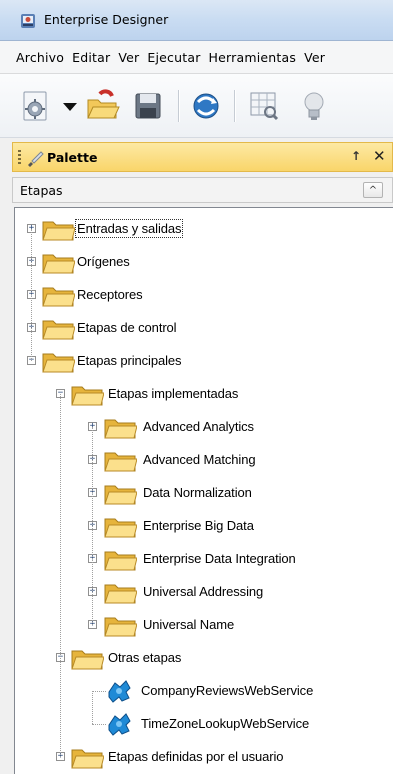 This screenshot has height=774, width=393. I want to click on tree-item-label: Etapas definidas por el usuario, so click(196, 756).